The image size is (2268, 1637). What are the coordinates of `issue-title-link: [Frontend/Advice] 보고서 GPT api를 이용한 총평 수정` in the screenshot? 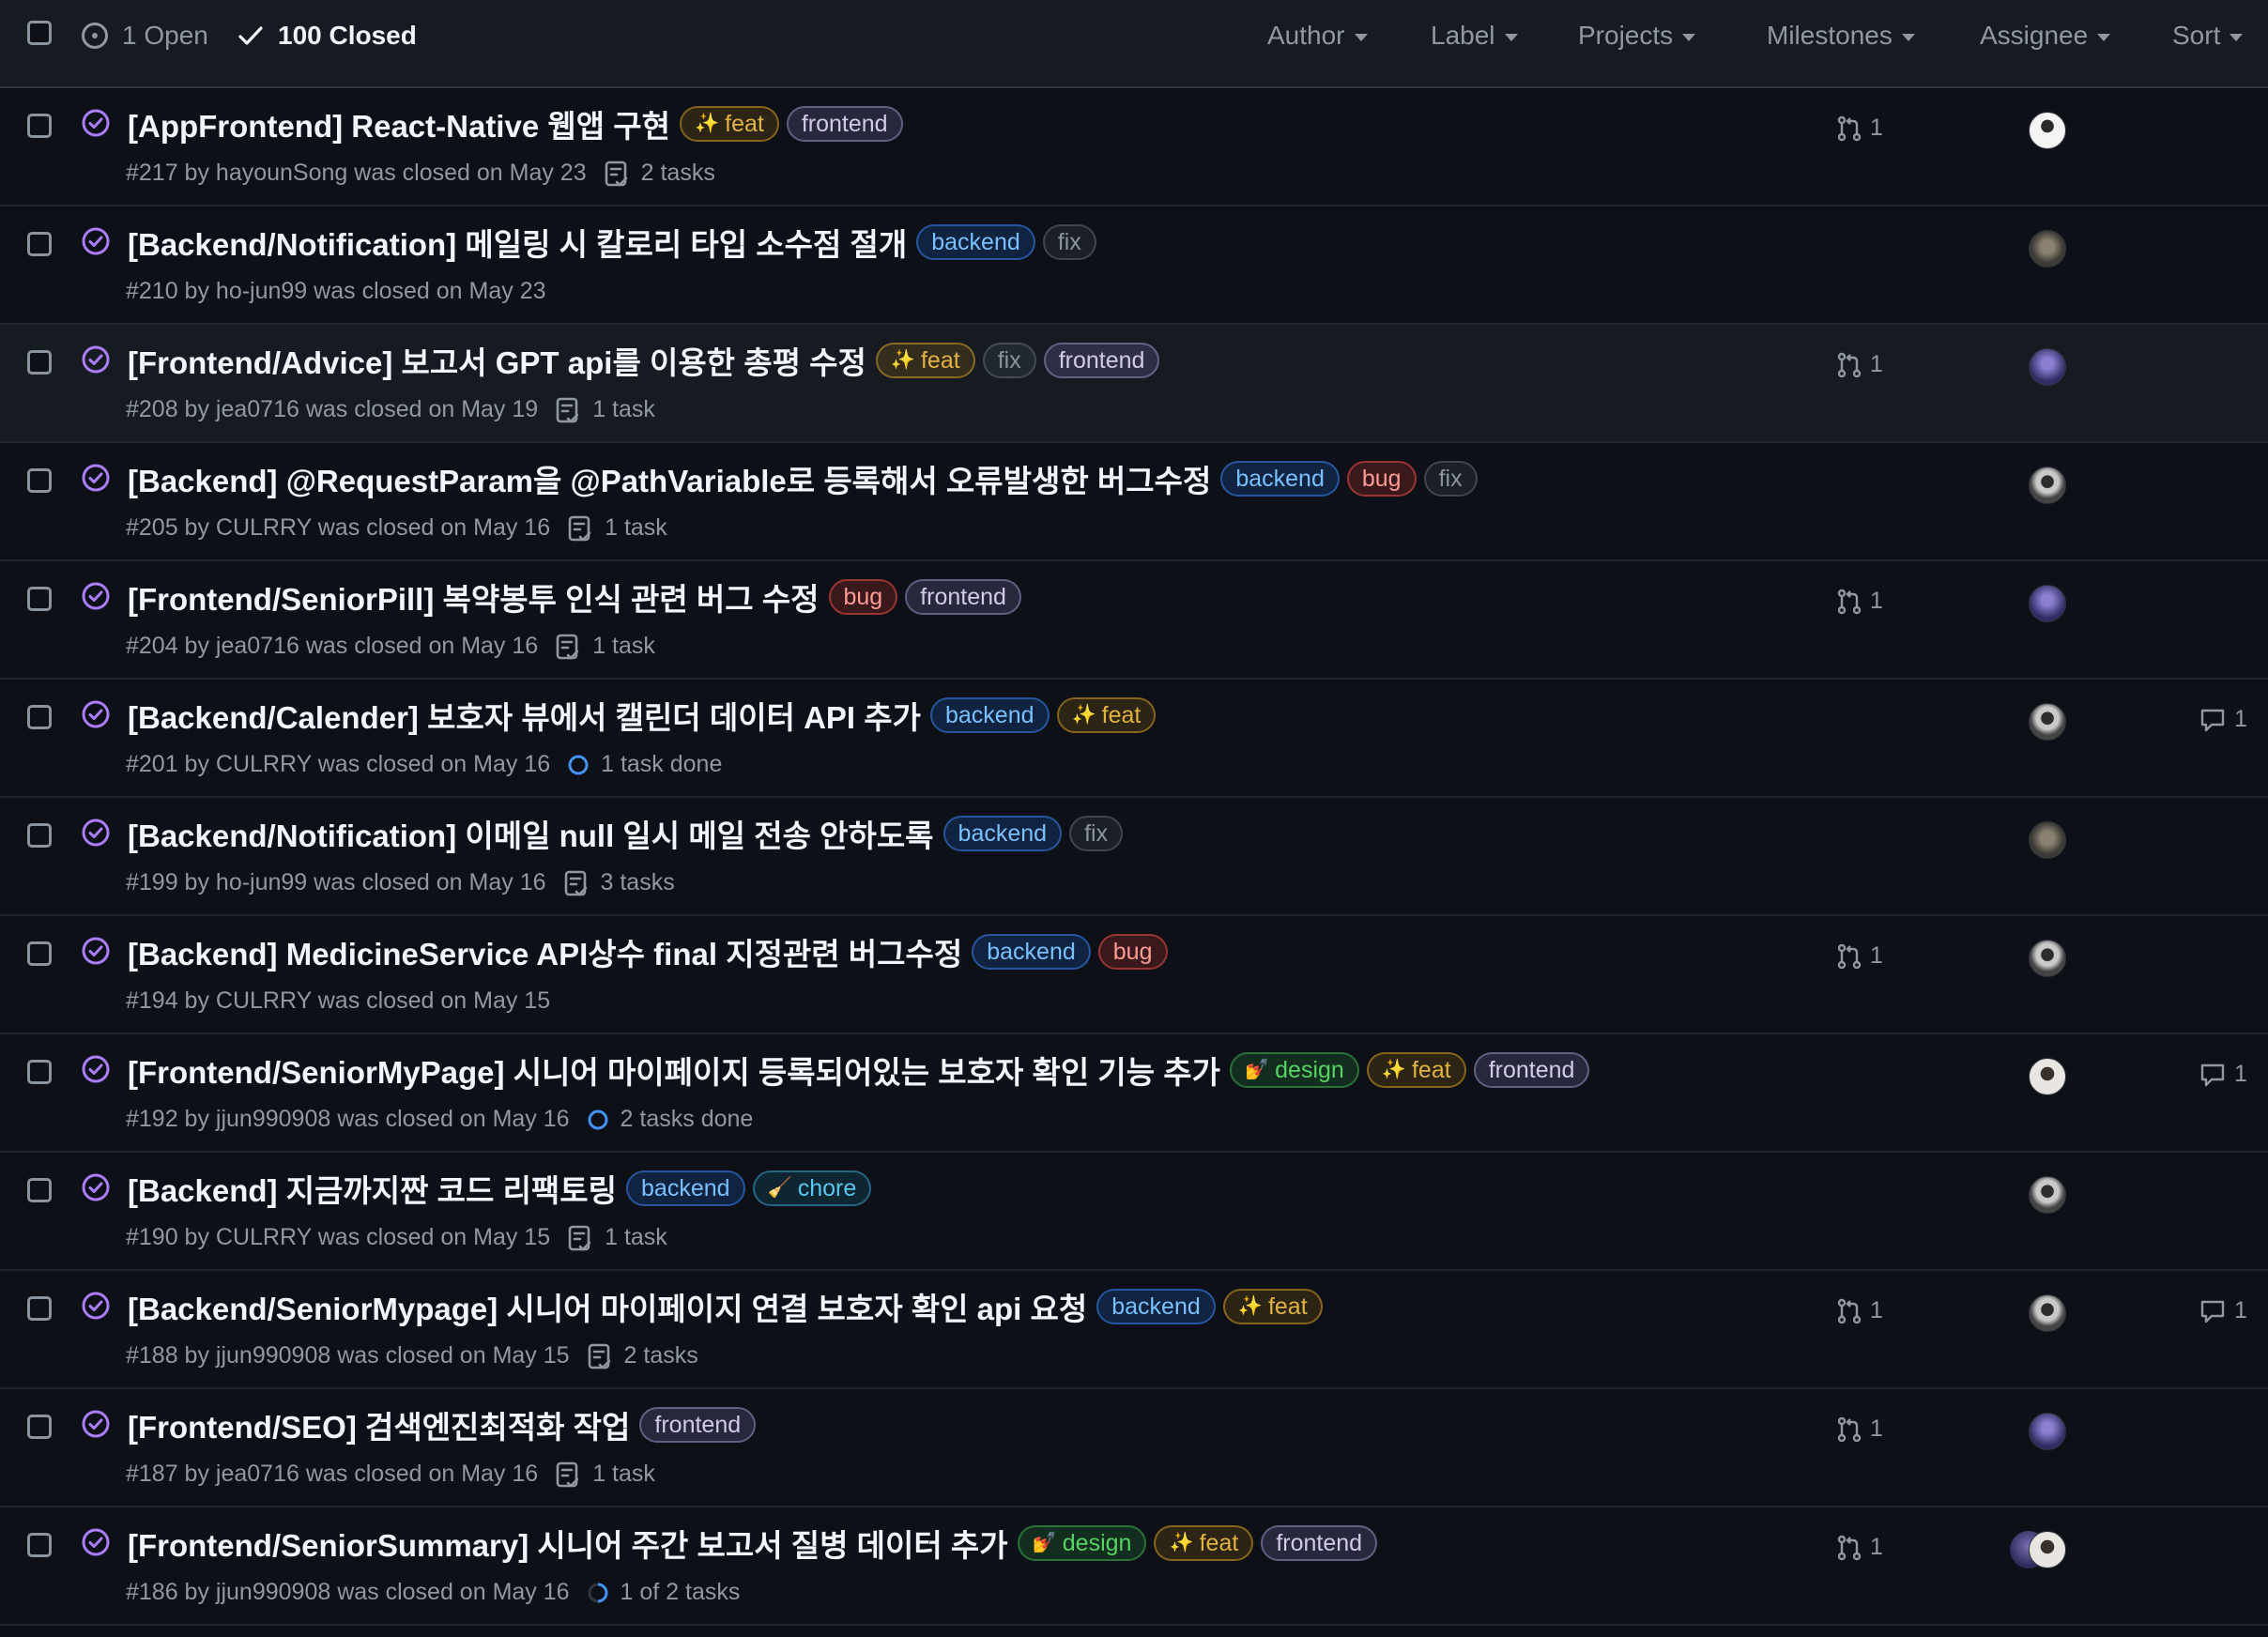 It's located at (497, 360).